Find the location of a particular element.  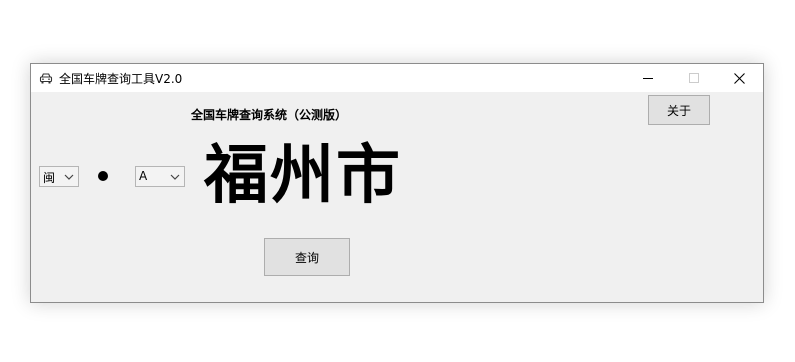

minimize-icon is located at coordinates (647, 78).